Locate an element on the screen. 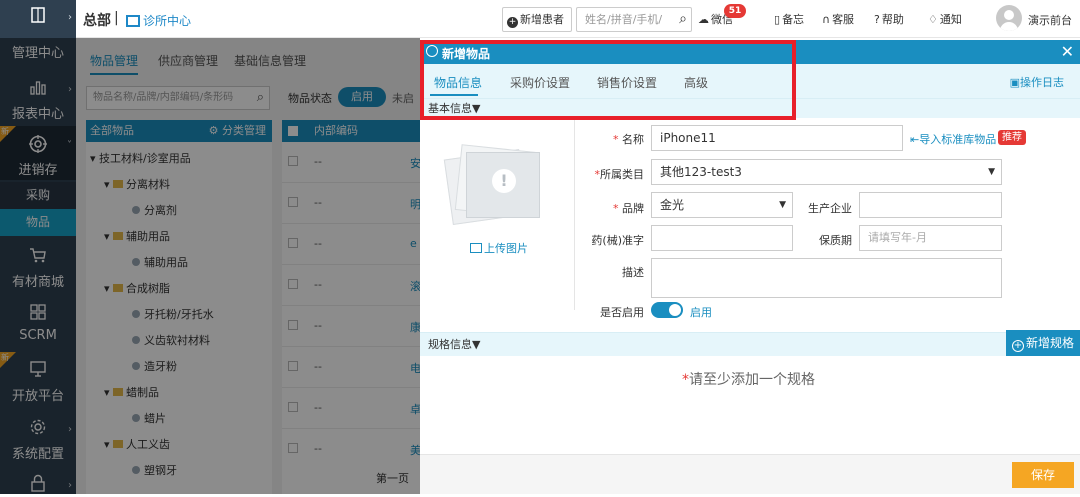  import-icon: ⇤ is located at coordinates (915, 139).